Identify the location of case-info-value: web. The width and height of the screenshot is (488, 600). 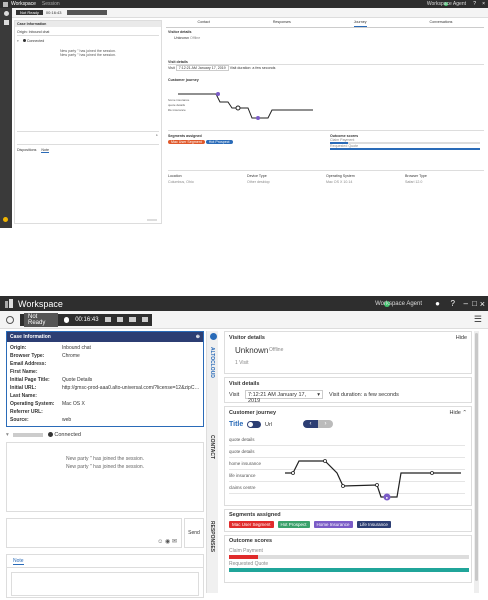
(67, 420).